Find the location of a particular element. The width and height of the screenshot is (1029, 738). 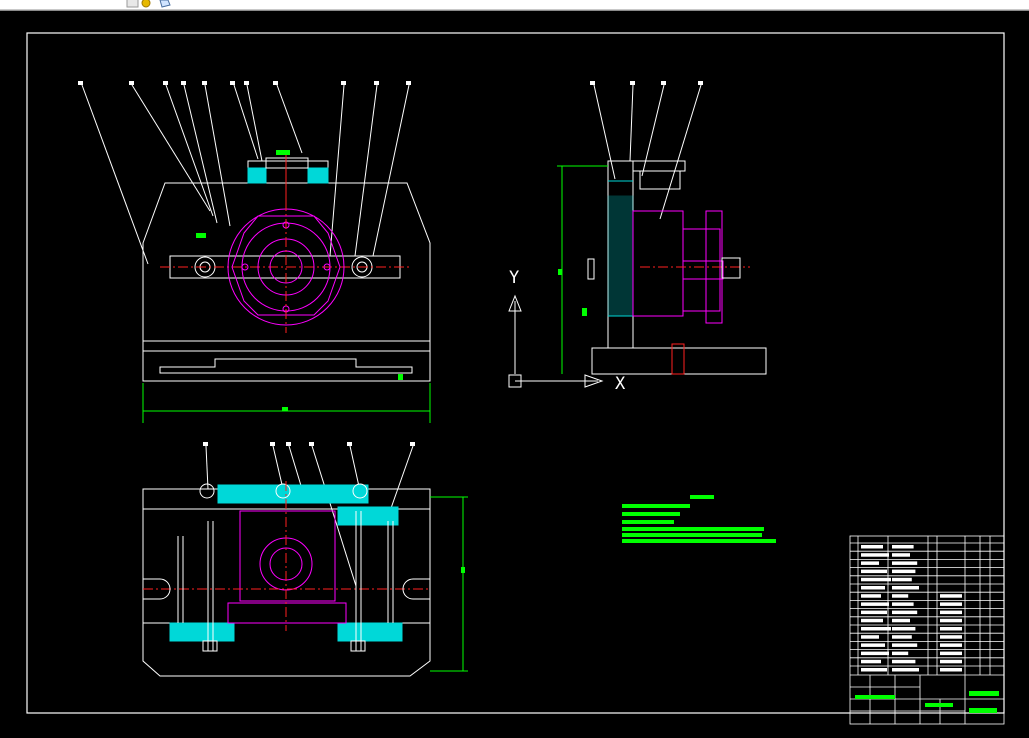

front-view-leaders is located at coordinates (244, 173).